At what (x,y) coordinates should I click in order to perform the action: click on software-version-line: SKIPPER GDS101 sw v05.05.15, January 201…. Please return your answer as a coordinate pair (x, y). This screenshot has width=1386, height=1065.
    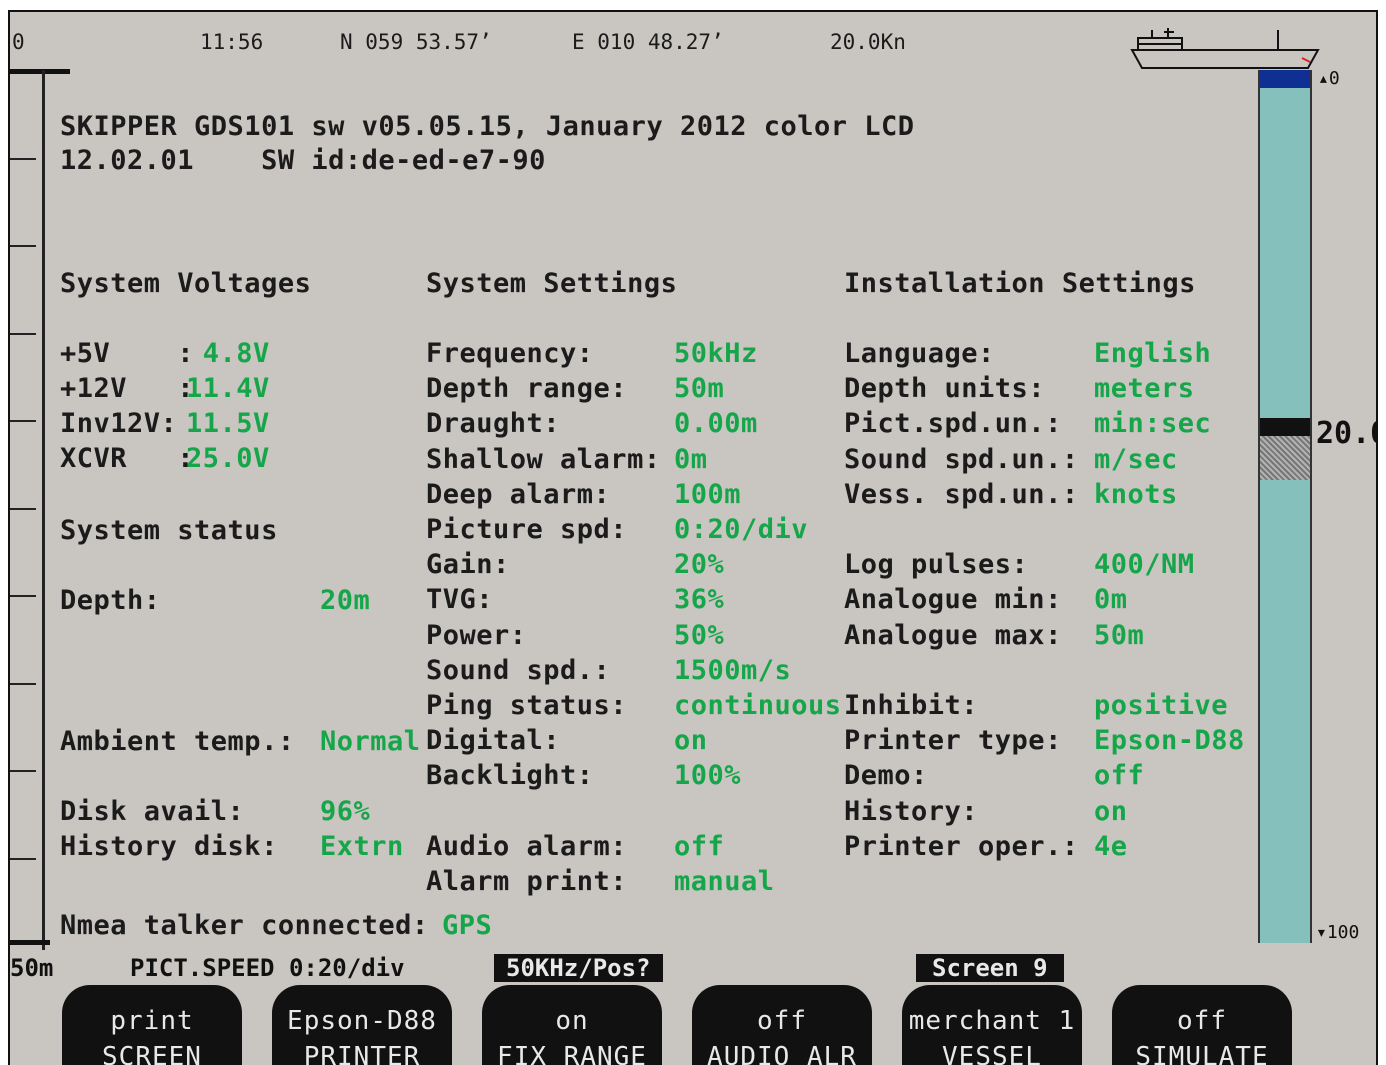
    Looking at the image, I should click on (487, 126).